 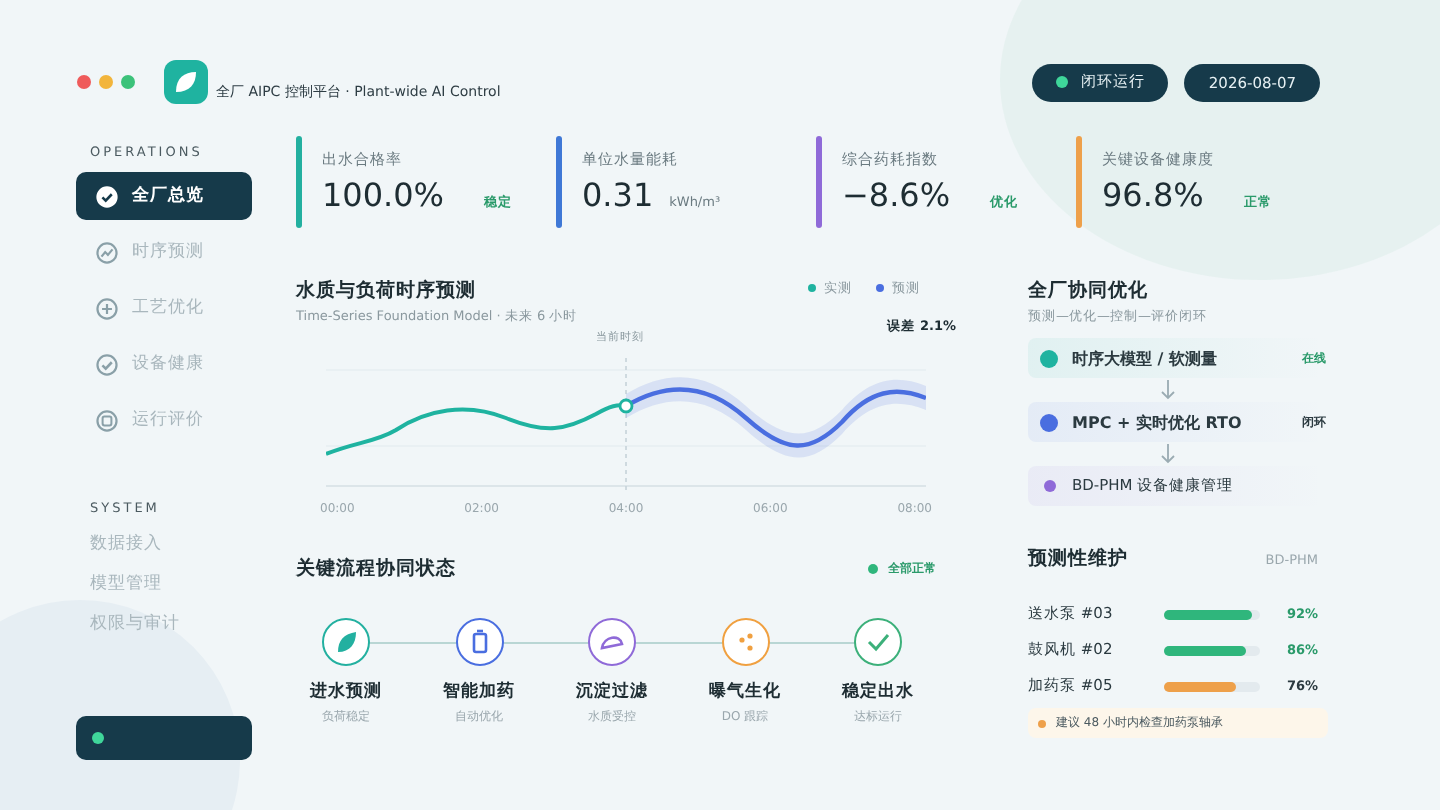 I want to click on status-dot, so click(x=873, y=569).